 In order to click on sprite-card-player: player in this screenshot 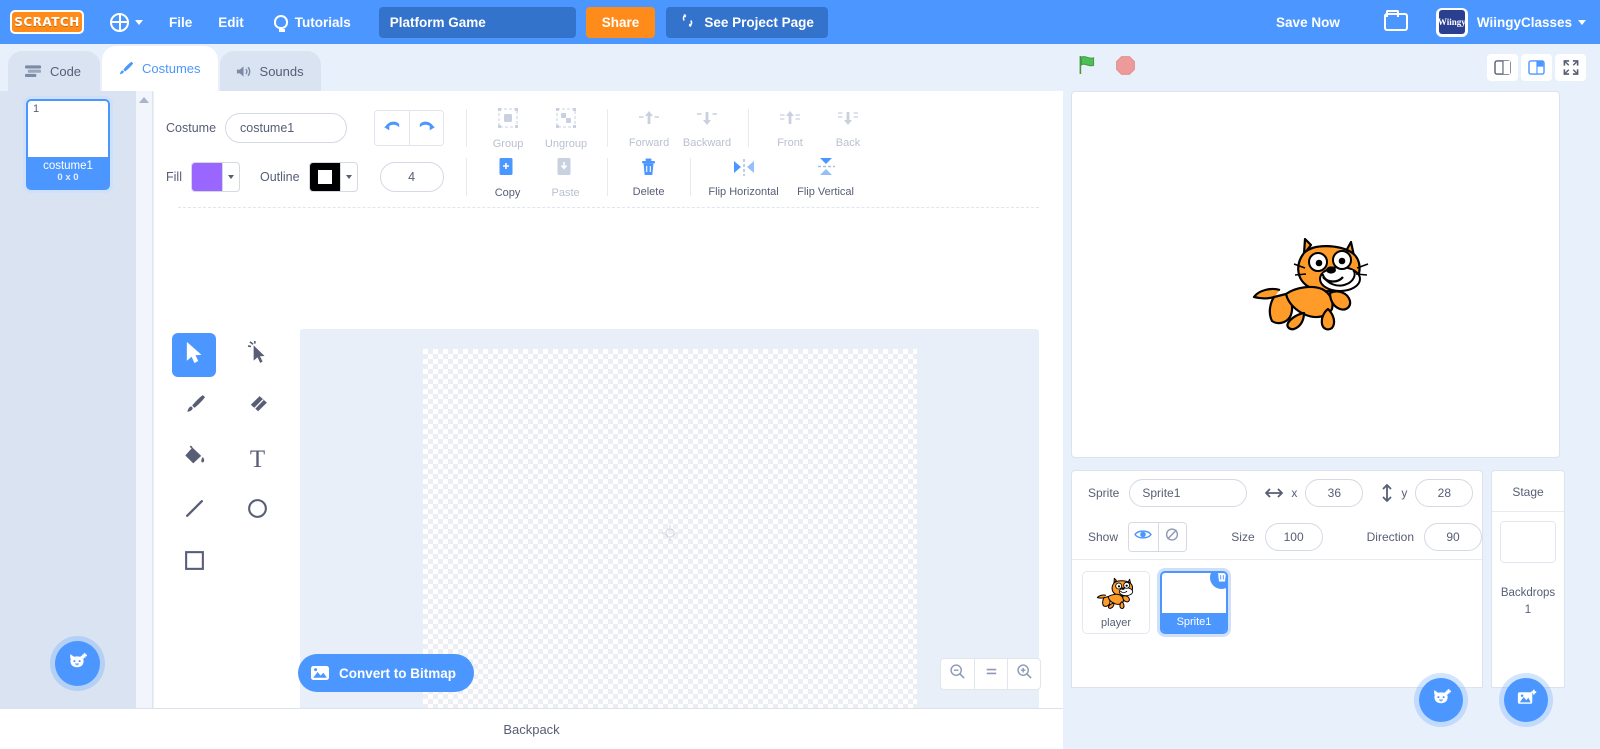, I will do `click(1116, 602)`.